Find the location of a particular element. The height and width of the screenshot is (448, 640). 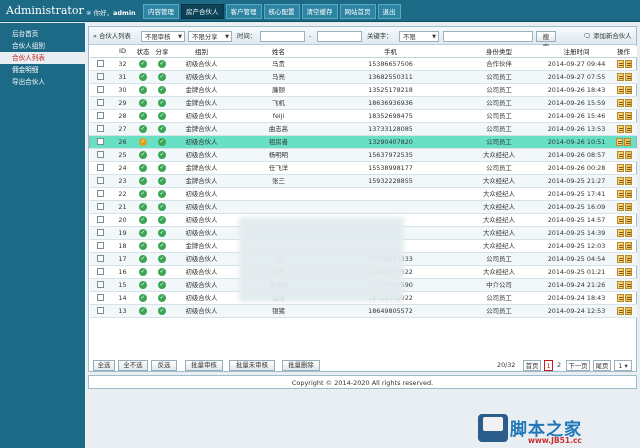

page-select: 1 ▾ is located at coordinates (623, 365).